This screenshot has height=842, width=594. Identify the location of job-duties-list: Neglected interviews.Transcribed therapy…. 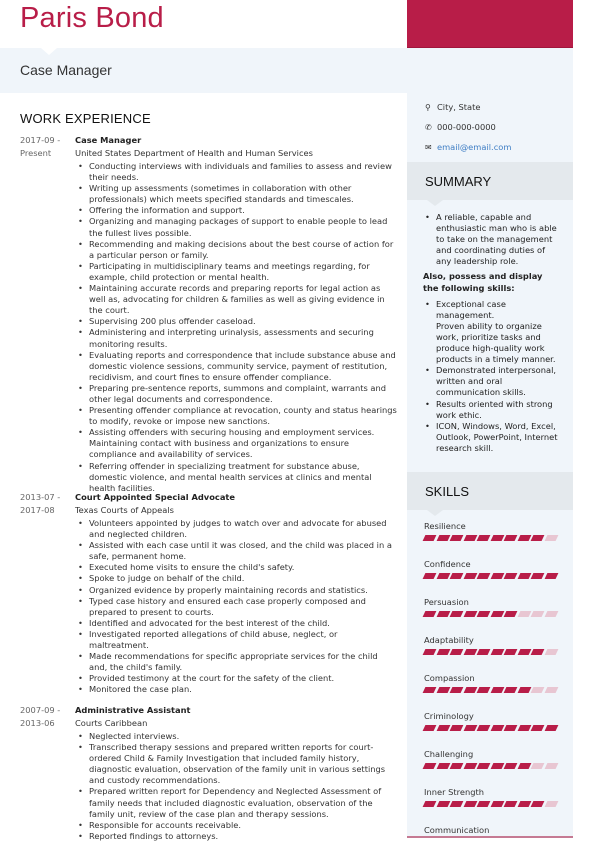
(236, 786).